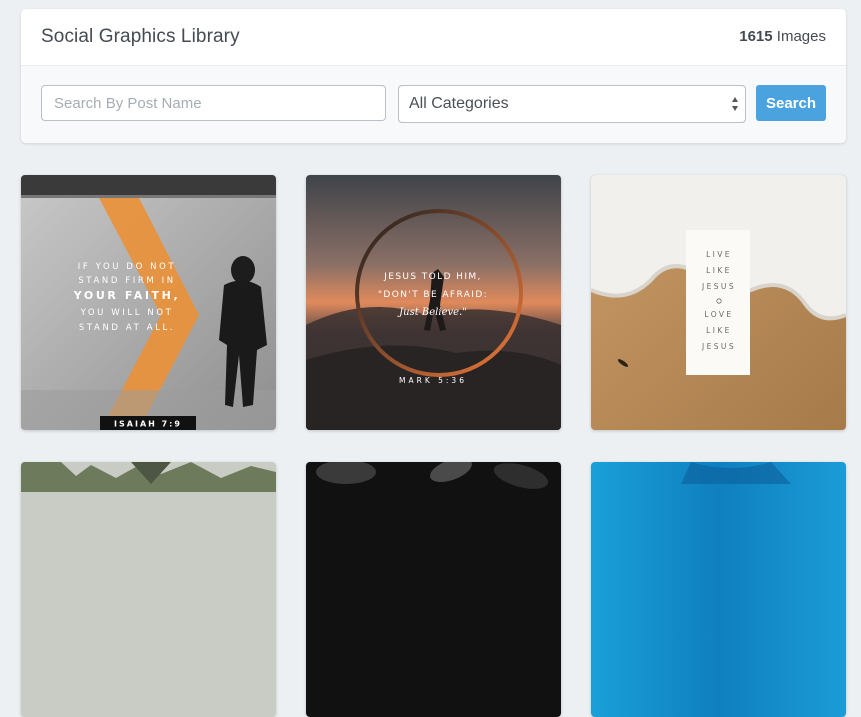  I want to click on quote-line: STAND AT ALL., so click(127, 328).